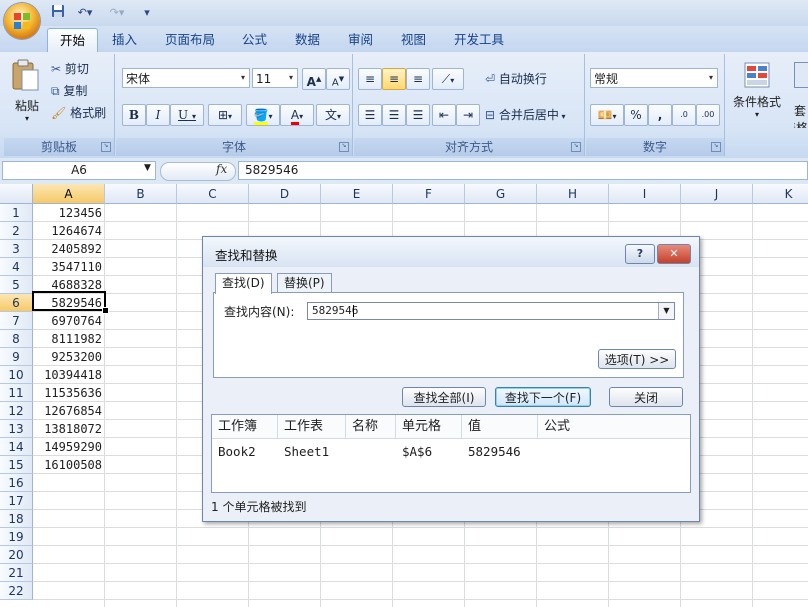 This screenshot has height=607, width=808. What do you see at coordinates (533, 115) in the screenshot?
I see `merge-center-button: ⊟ 合并后居中 ▾` at bounding box center [533, 115].